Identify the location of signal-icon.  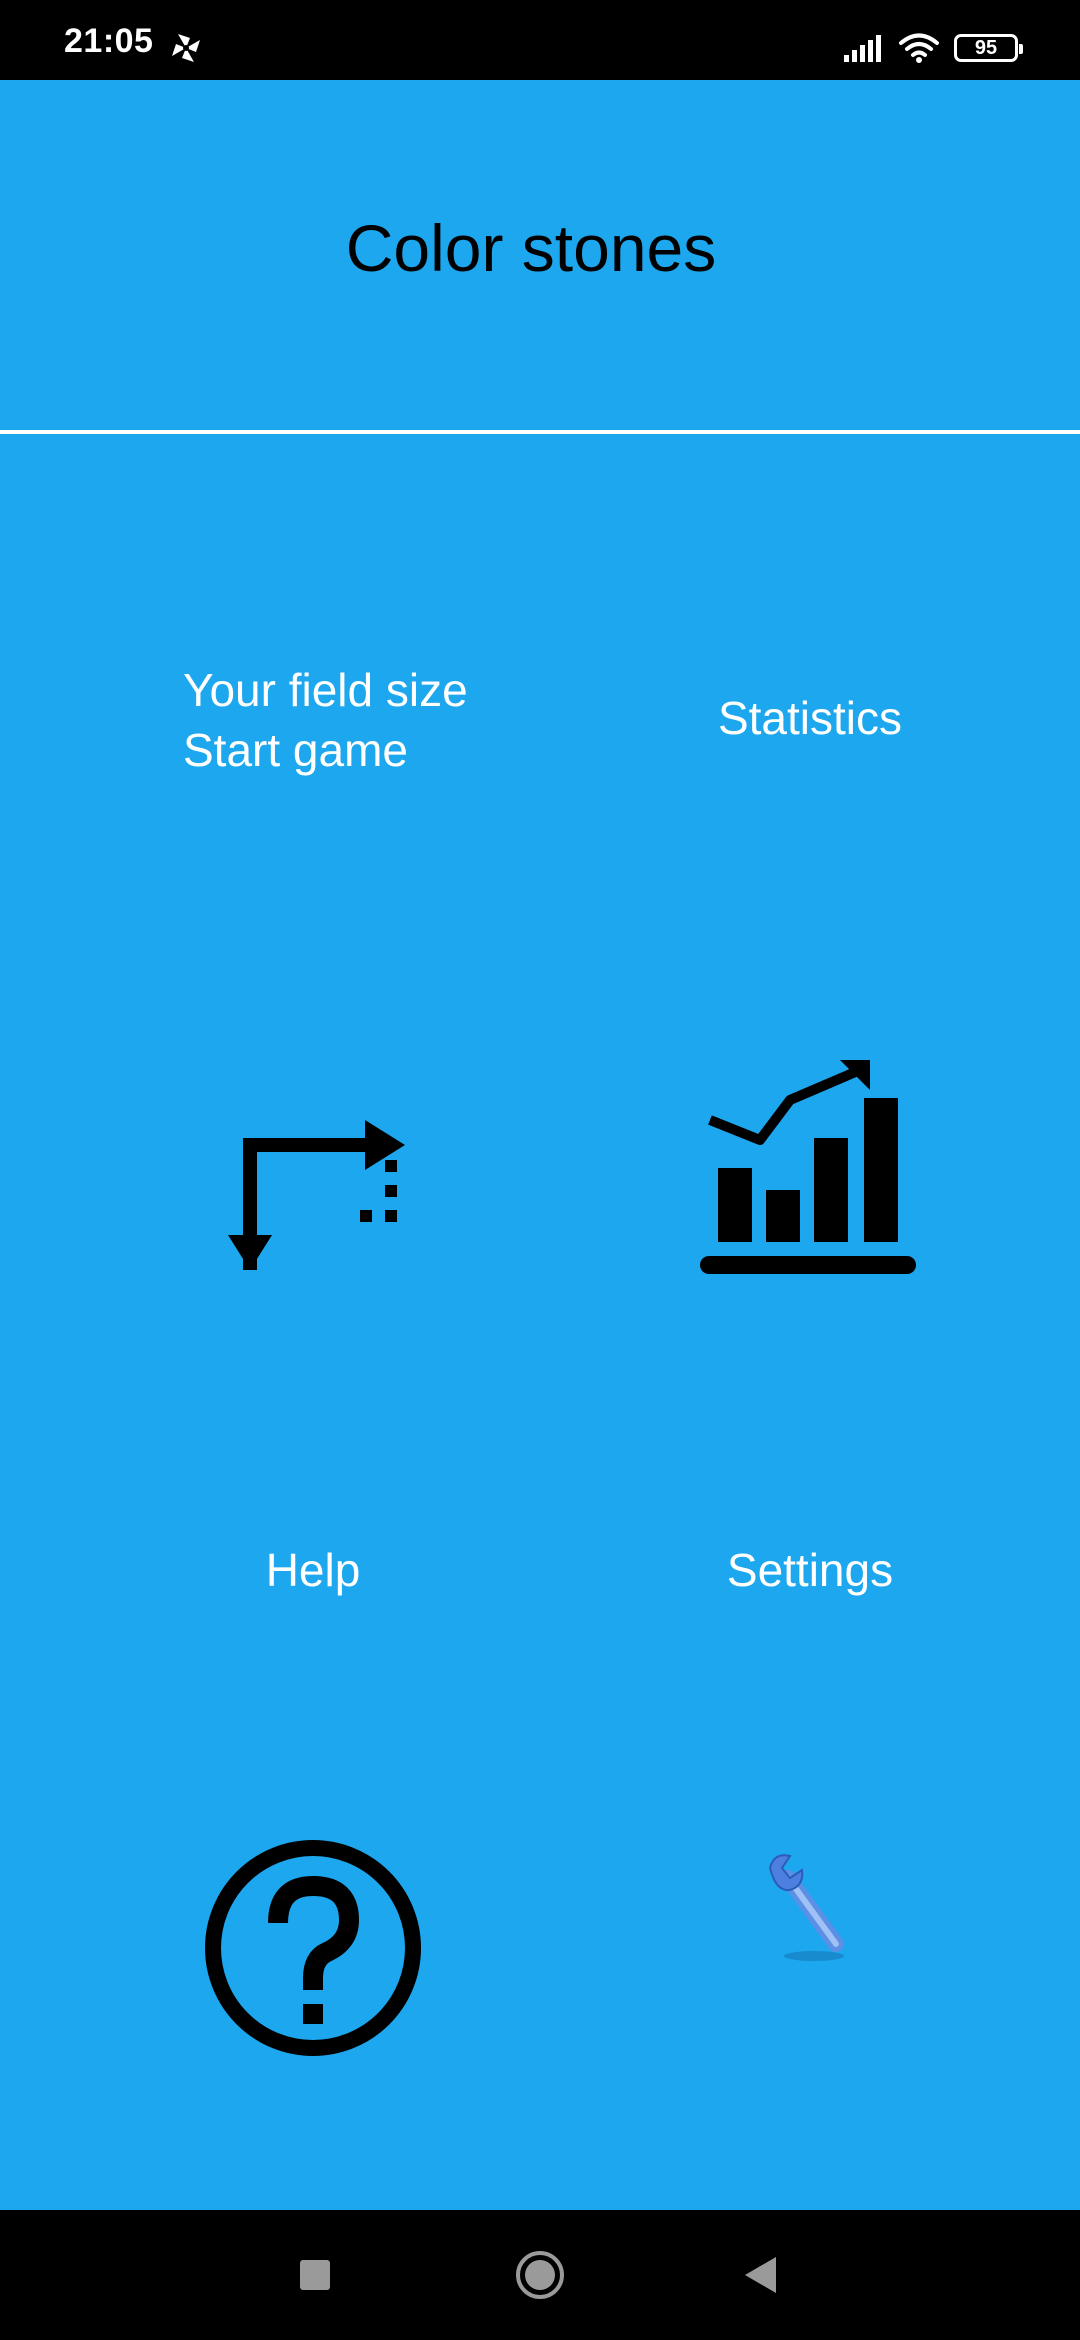
(862, 48).